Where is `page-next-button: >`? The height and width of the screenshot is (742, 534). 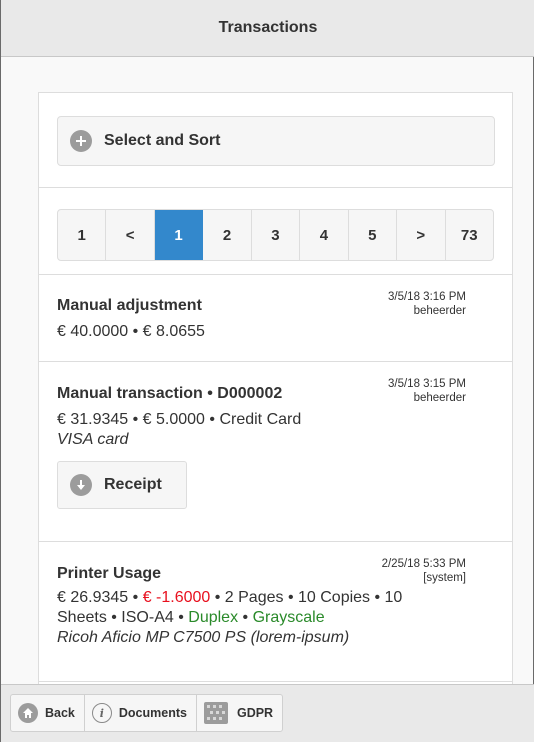
page-next-button: > is located at coordinates (421, 235).